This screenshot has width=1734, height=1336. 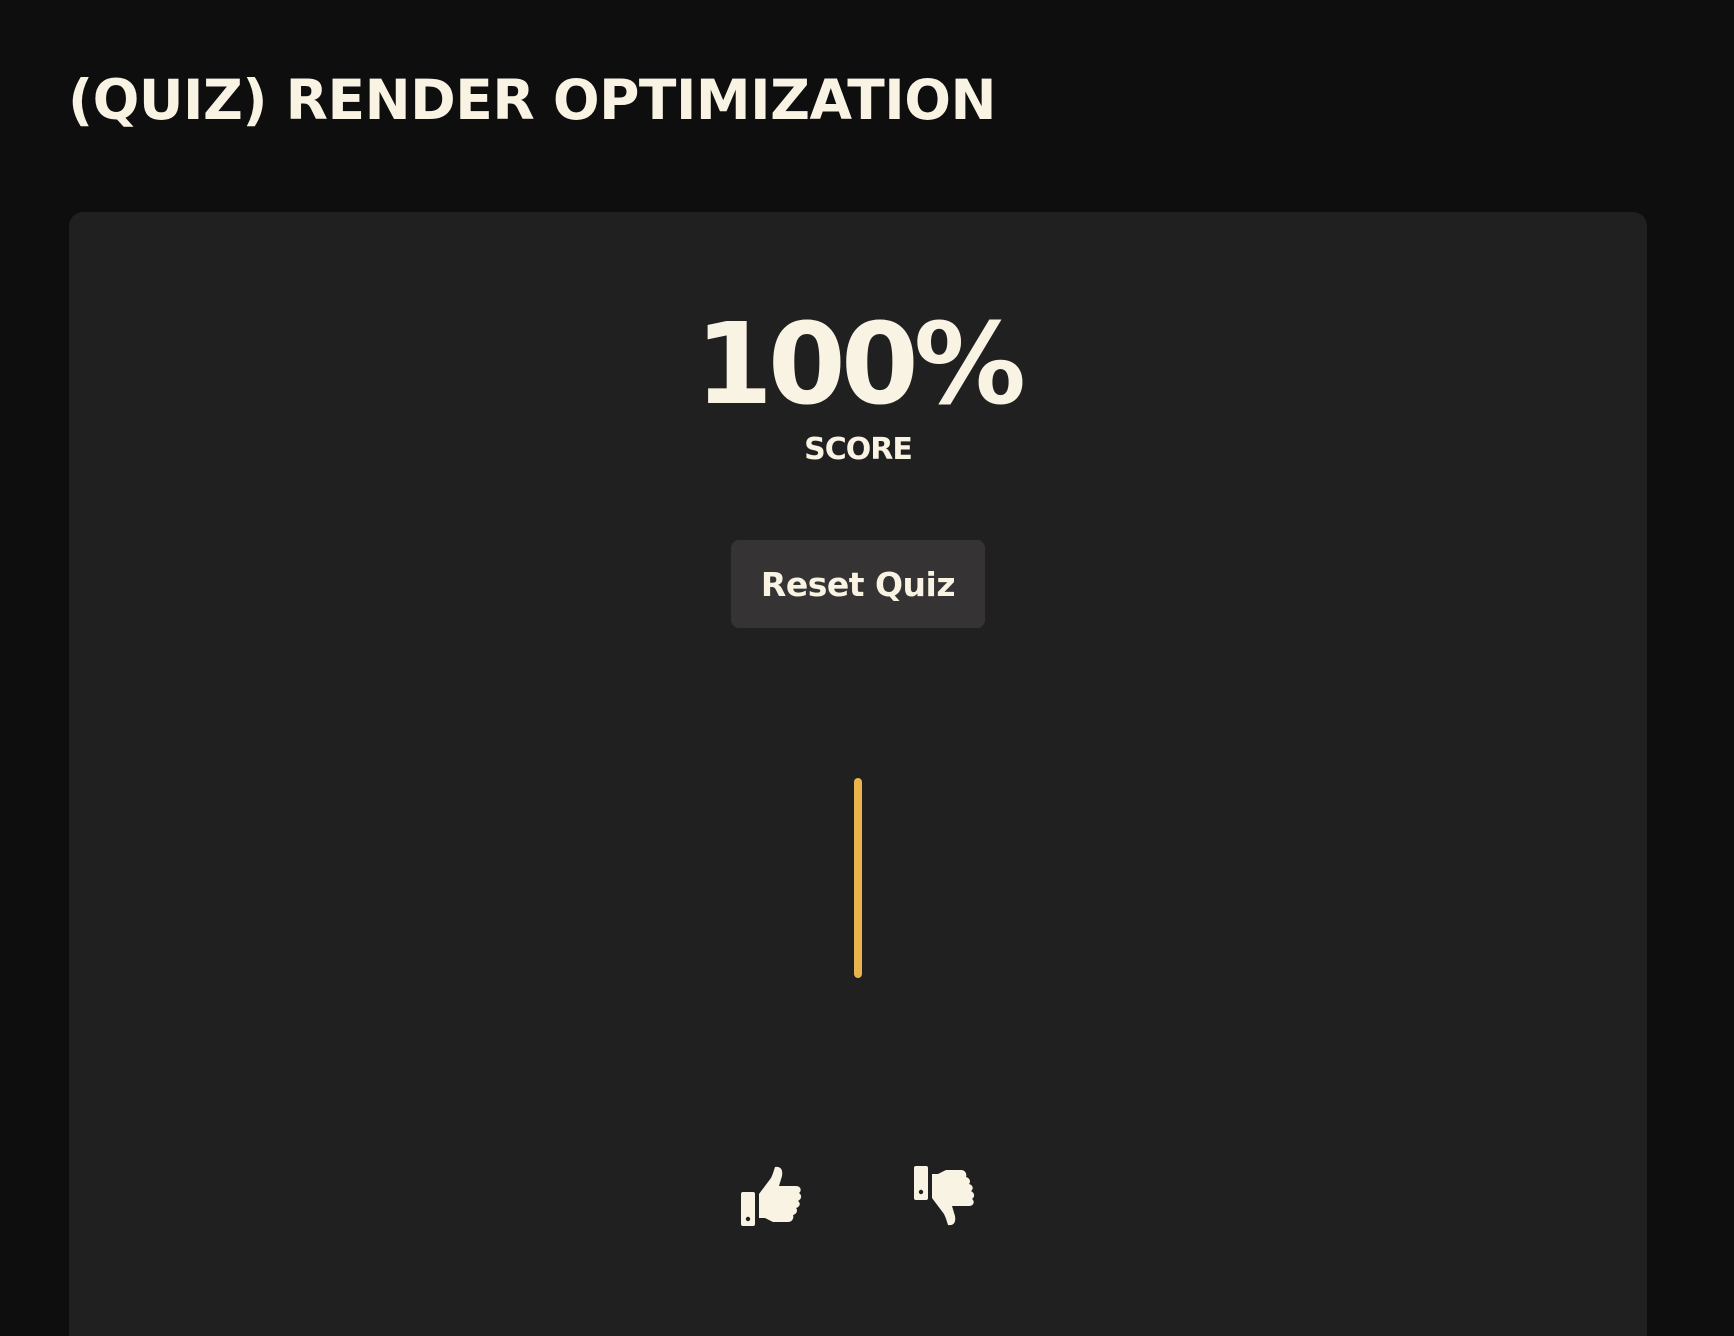 What do you see at coordinates (532, 100) in the screenshot?
I see `page-title: (QUIZ) RENDER OPTIMIZATION` at bounding box center [532, 100].